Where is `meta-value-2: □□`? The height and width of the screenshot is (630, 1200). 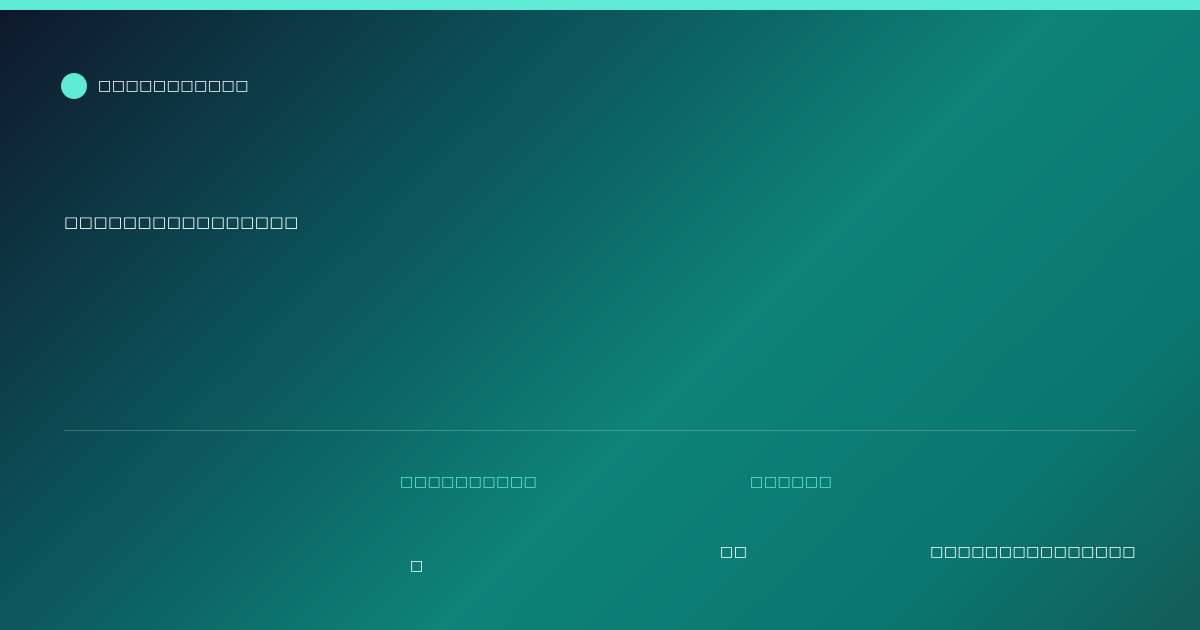
meta-value-2: □□ is located at coordinates (734, 552).